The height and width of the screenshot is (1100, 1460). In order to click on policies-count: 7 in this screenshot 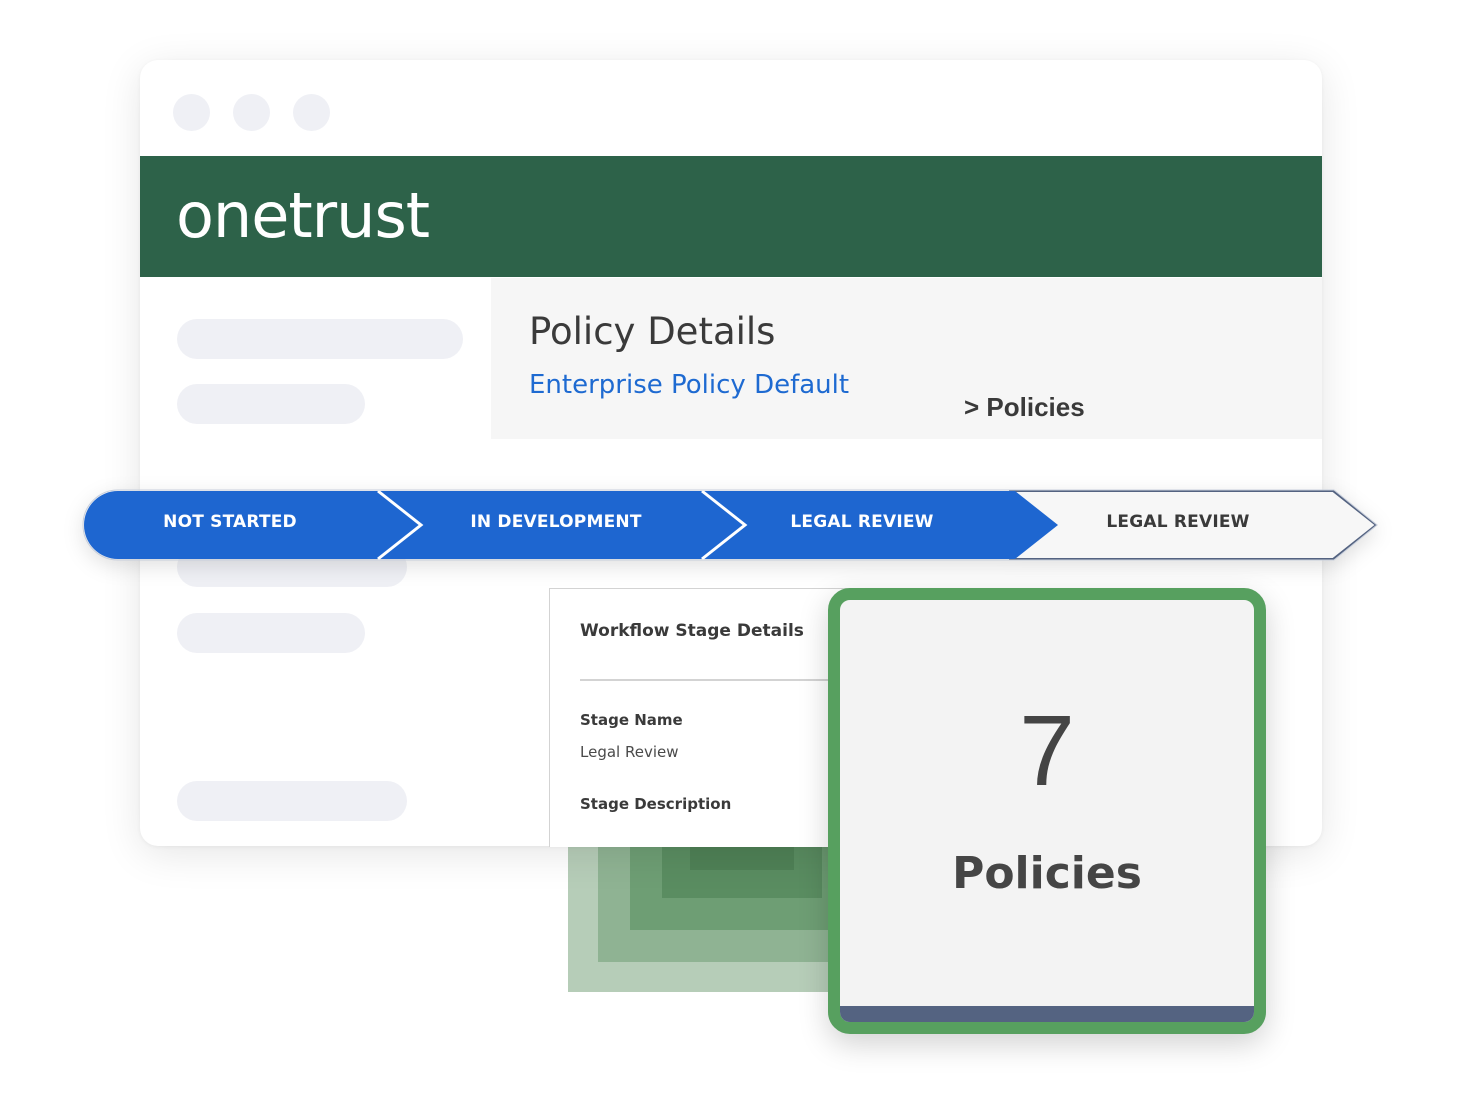, I will do `click(1047, 751)`.